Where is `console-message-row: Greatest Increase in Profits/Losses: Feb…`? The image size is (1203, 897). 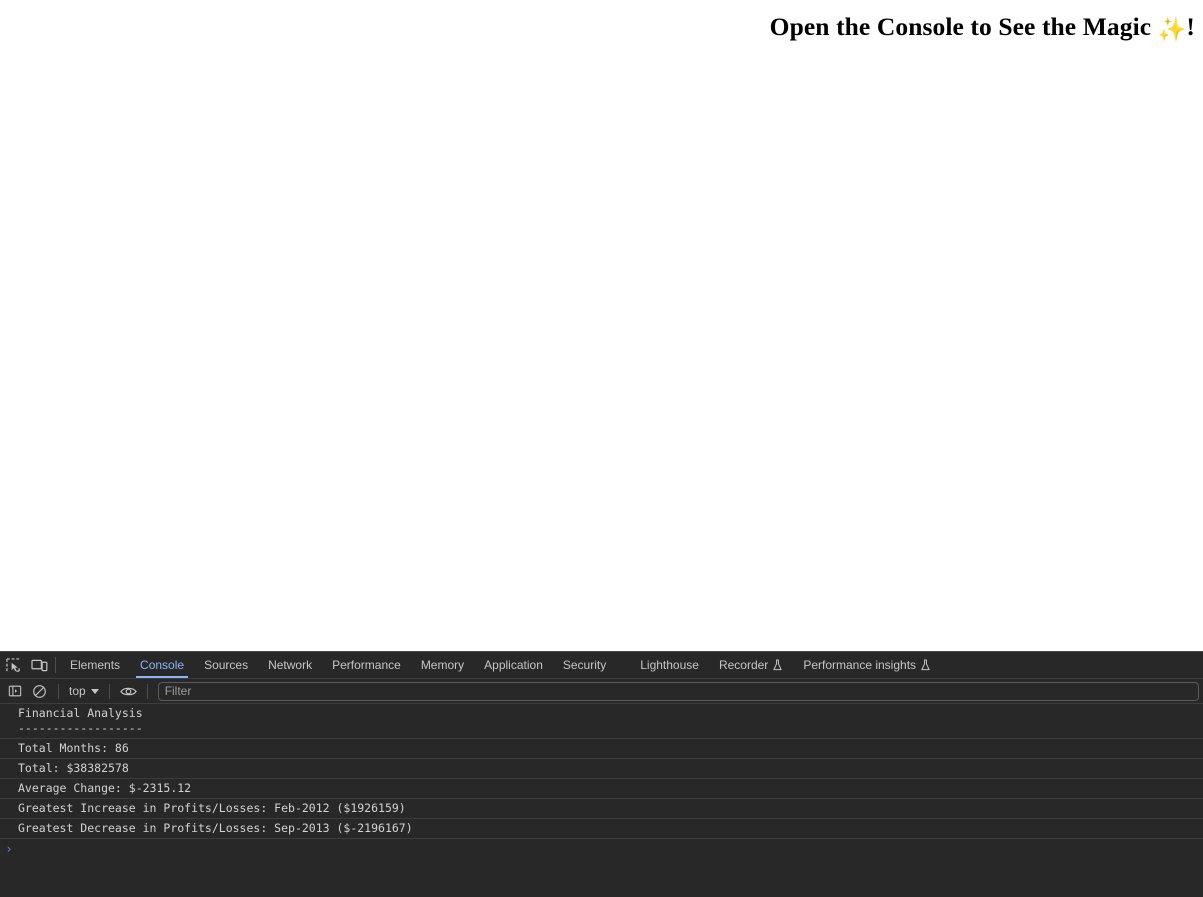 console-message-row: Greatest Increase in Profits/Losses: Feb… is located at coordinates (601, 809).